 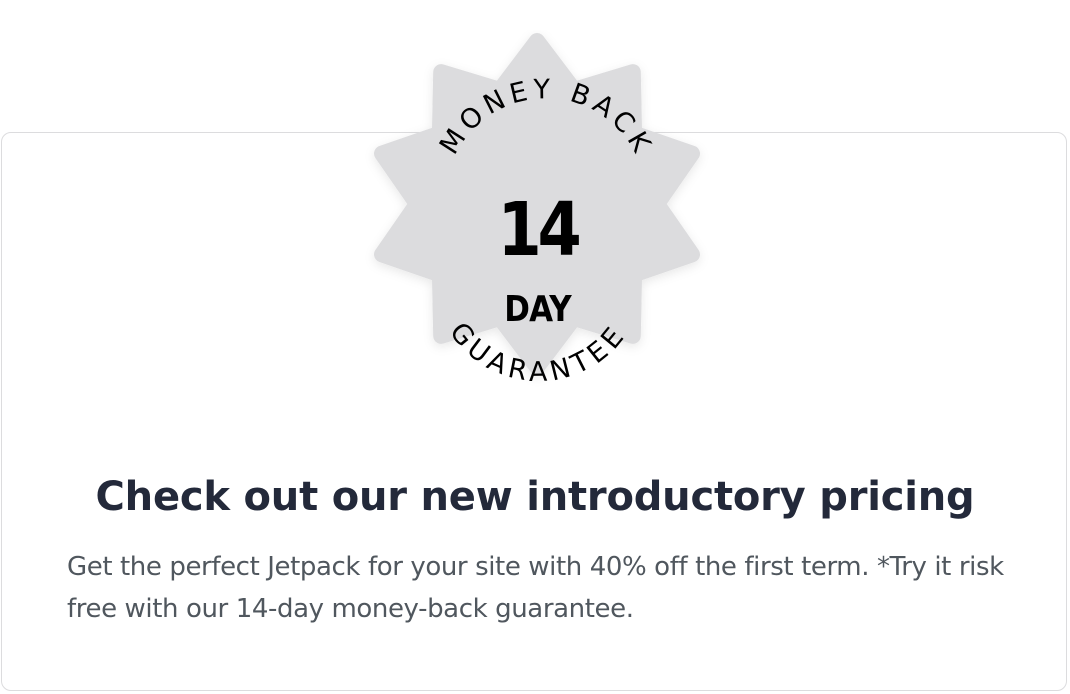 I want to click on badge-number: 14, so click(x=539, y=230).